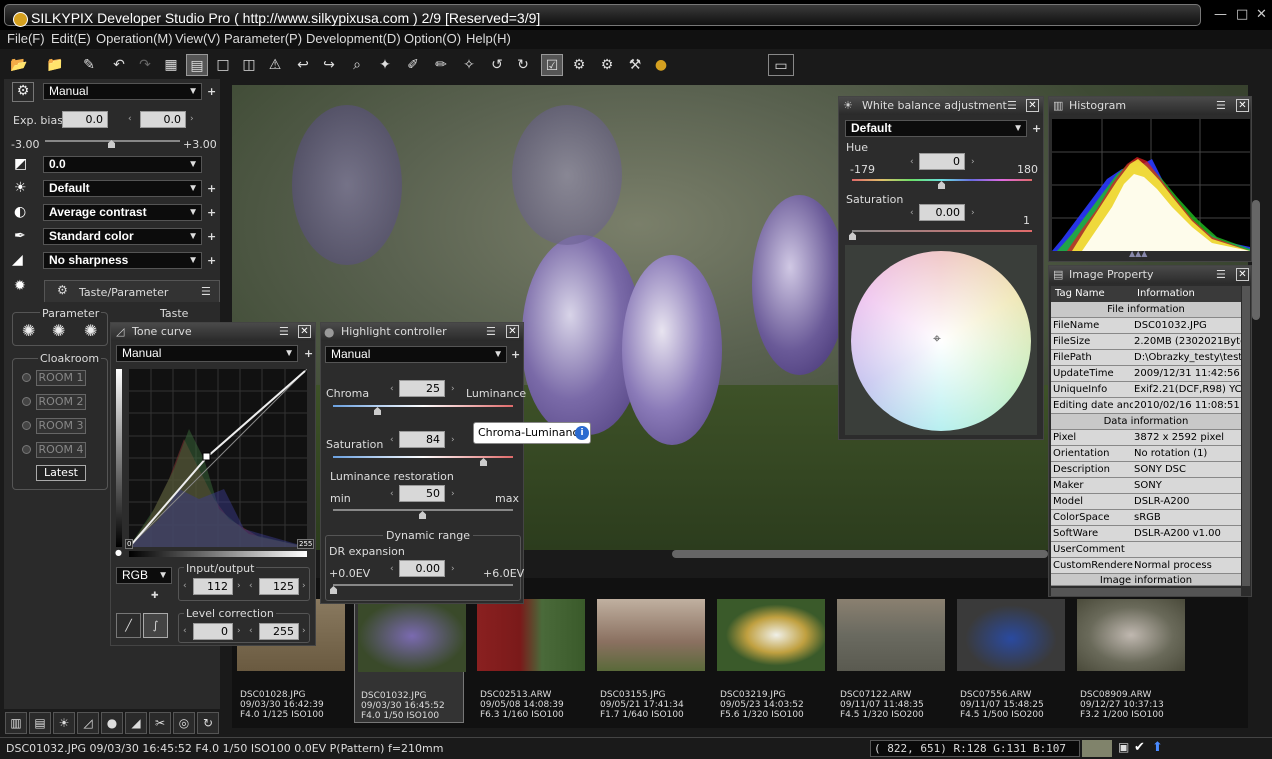 The width and height of the screenshot is (1272, 759). What do you see at coordinates (303, 65) in the screenshot?
I see `prev-image-icon: ↩` at bounding box center [303, 65].